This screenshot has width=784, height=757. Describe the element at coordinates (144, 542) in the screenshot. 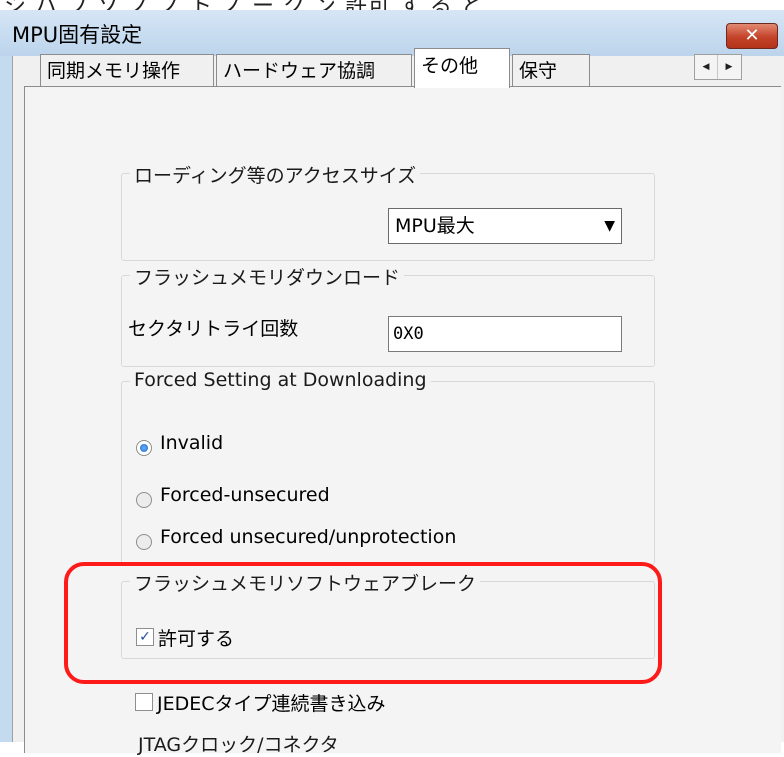

I see `radio-forced-unsecured-unprotection` at that location.